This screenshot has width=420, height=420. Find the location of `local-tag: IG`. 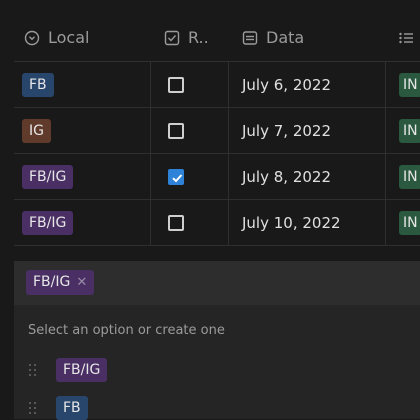

local-tag: IG is located at coordinates (36, 130).